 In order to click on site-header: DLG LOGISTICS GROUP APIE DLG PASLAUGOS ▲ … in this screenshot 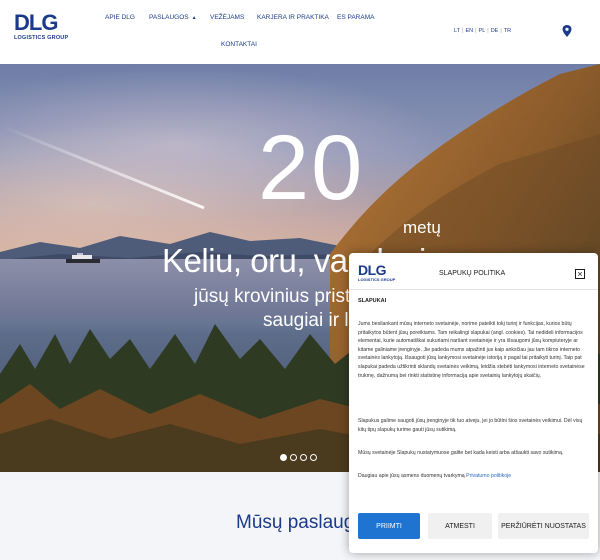, I will do `click(300, 32)`.